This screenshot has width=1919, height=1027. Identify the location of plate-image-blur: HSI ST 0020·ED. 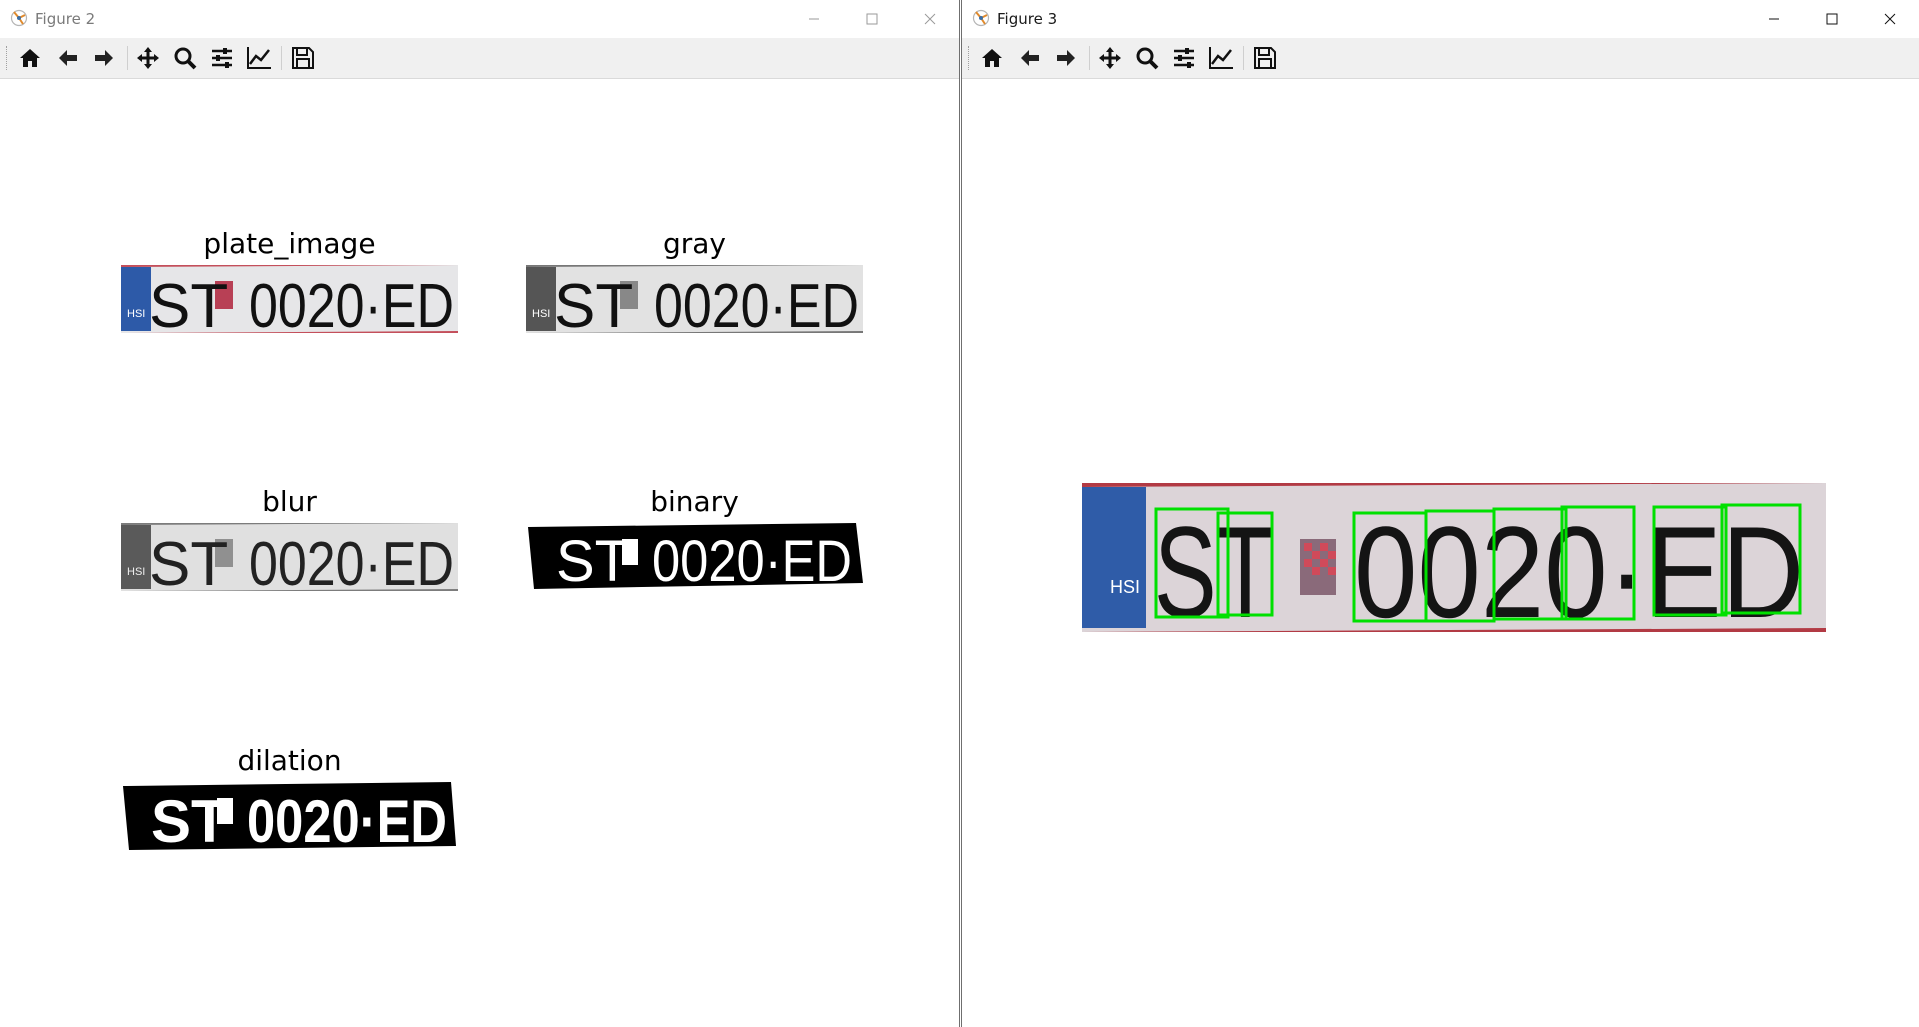
(289, 557).